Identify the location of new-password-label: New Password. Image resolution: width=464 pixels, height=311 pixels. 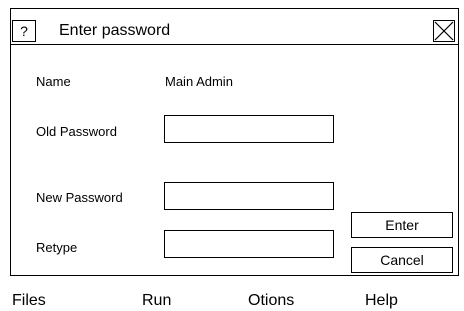
(79, 197).